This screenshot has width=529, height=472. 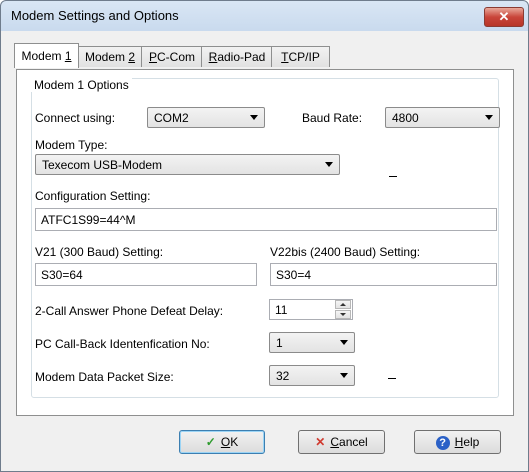 I want to click on tab-modem-2: Modem 2, so click(x=110, y=56).